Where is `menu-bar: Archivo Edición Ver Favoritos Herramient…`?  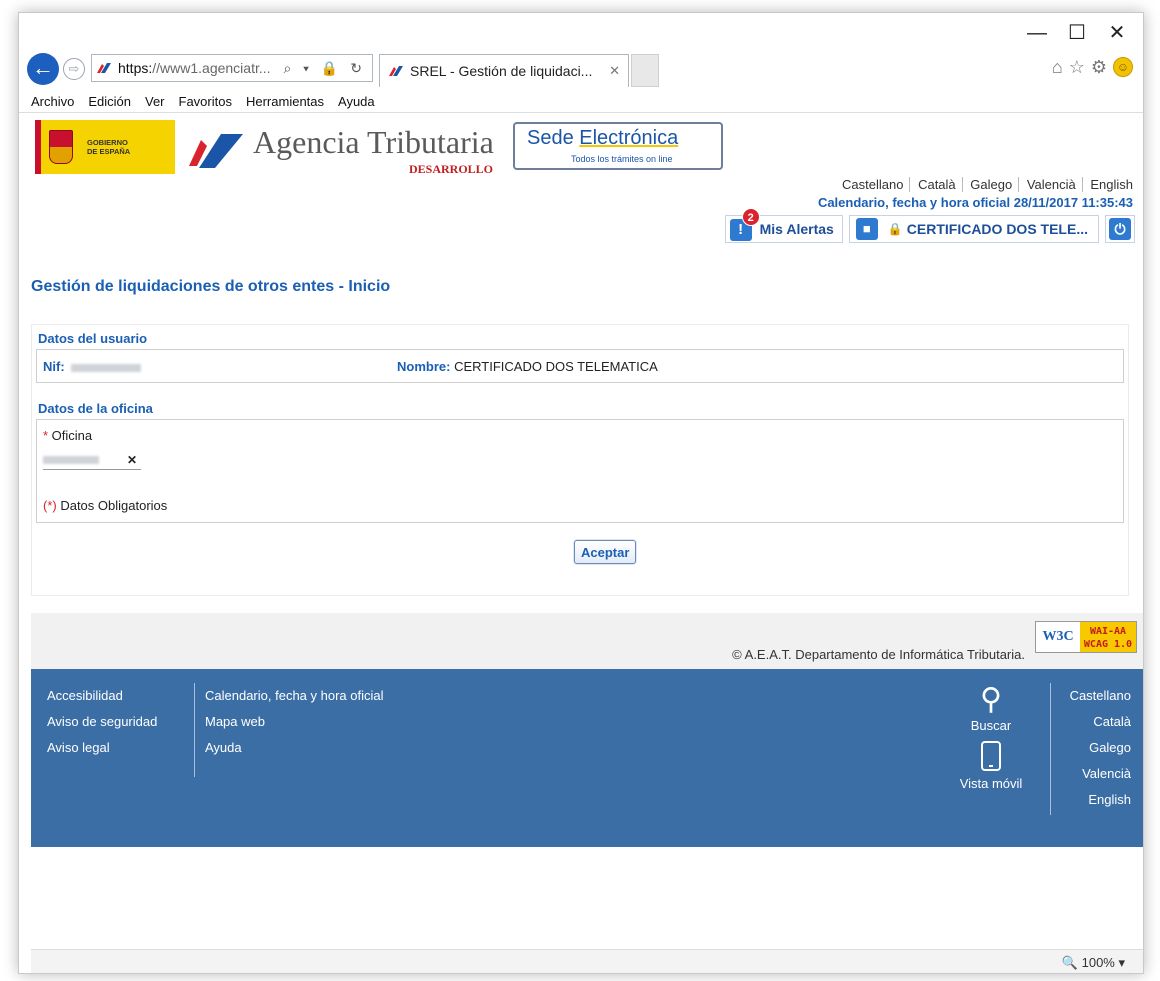 menu-bar: Archivo Edición Ver Favoritos Herramient… is located at coordinates (581, 102).